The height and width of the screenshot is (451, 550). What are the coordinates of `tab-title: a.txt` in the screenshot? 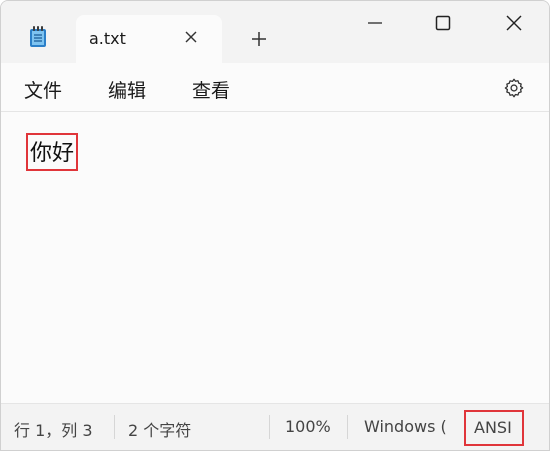 It's located at (107, 38).